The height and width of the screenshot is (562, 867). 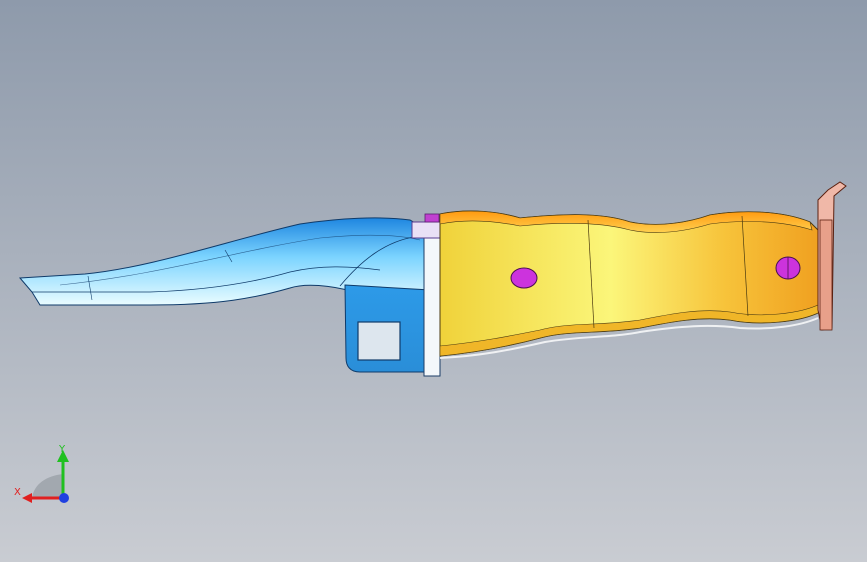 I want to click on joint-flange, so click(x=432, y=306).